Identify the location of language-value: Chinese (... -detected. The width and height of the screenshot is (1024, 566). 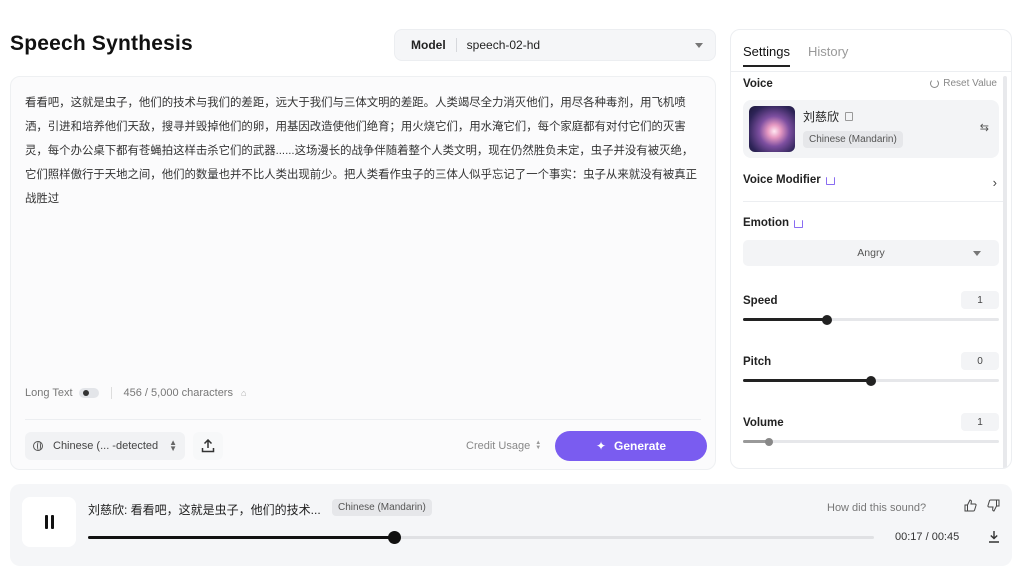
(106, 446).